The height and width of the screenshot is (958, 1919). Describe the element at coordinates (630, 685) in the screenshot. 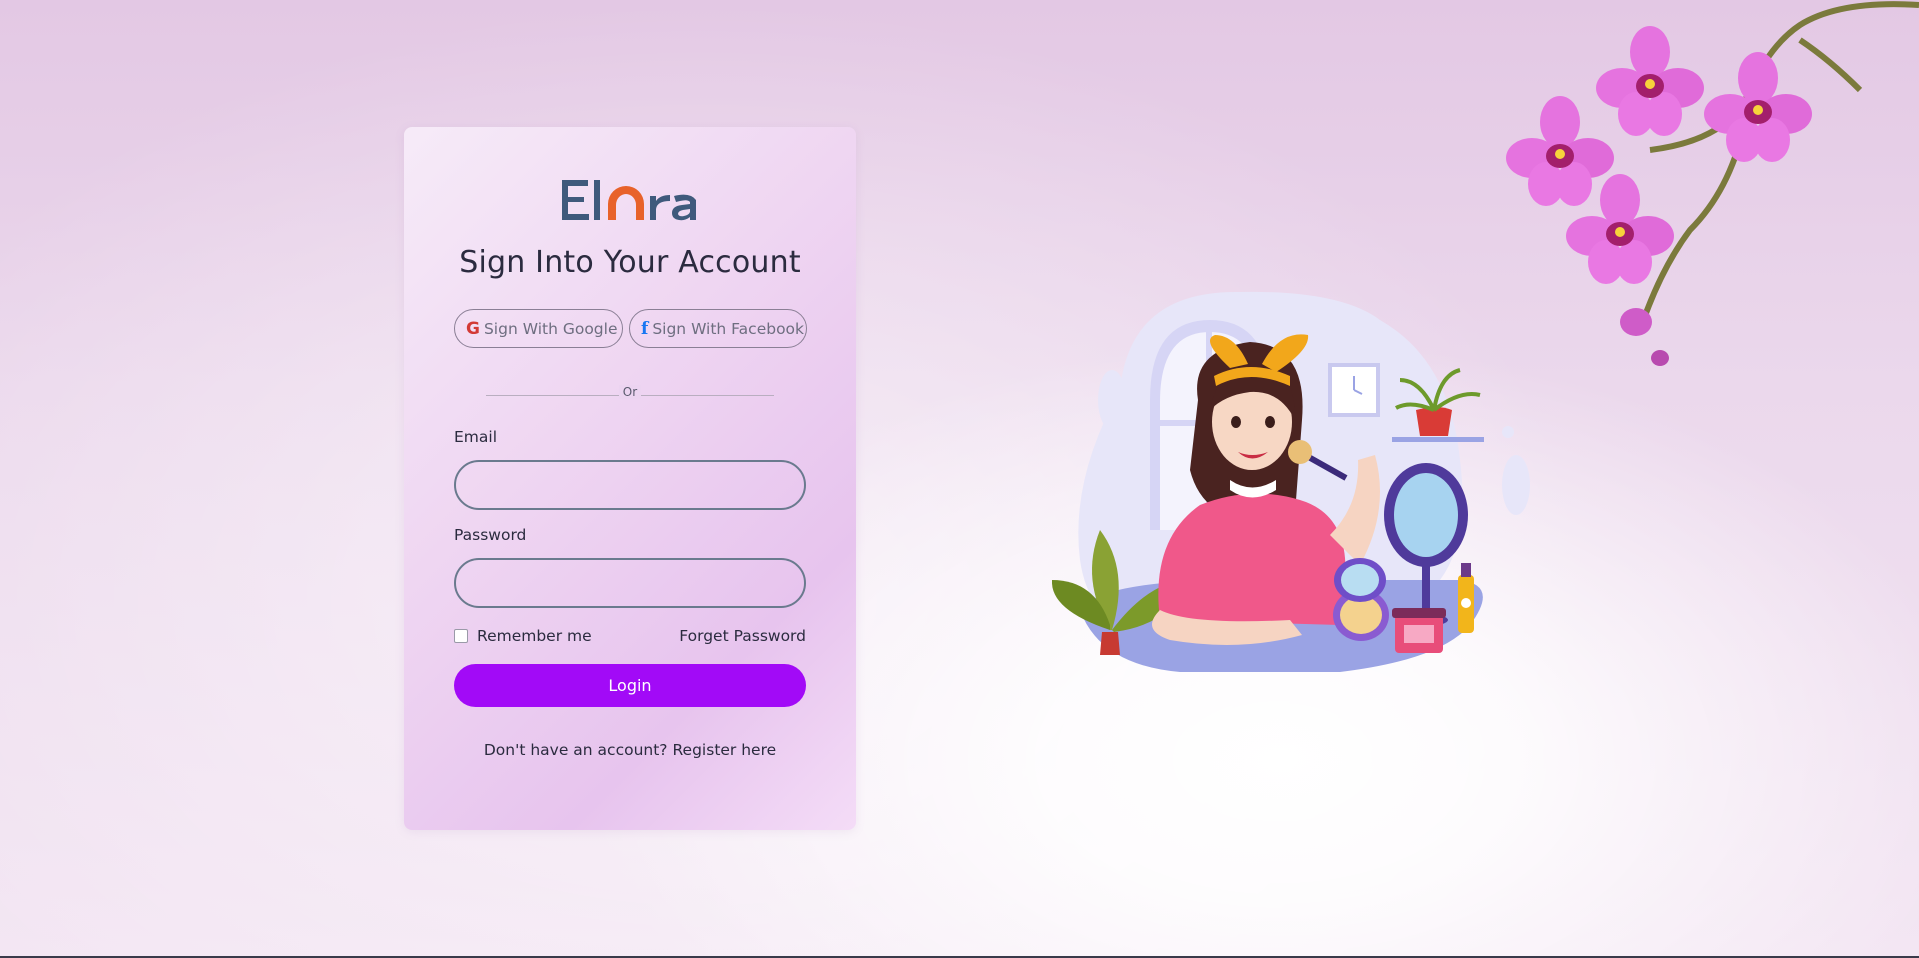

I see `login-button: Login` at that location.